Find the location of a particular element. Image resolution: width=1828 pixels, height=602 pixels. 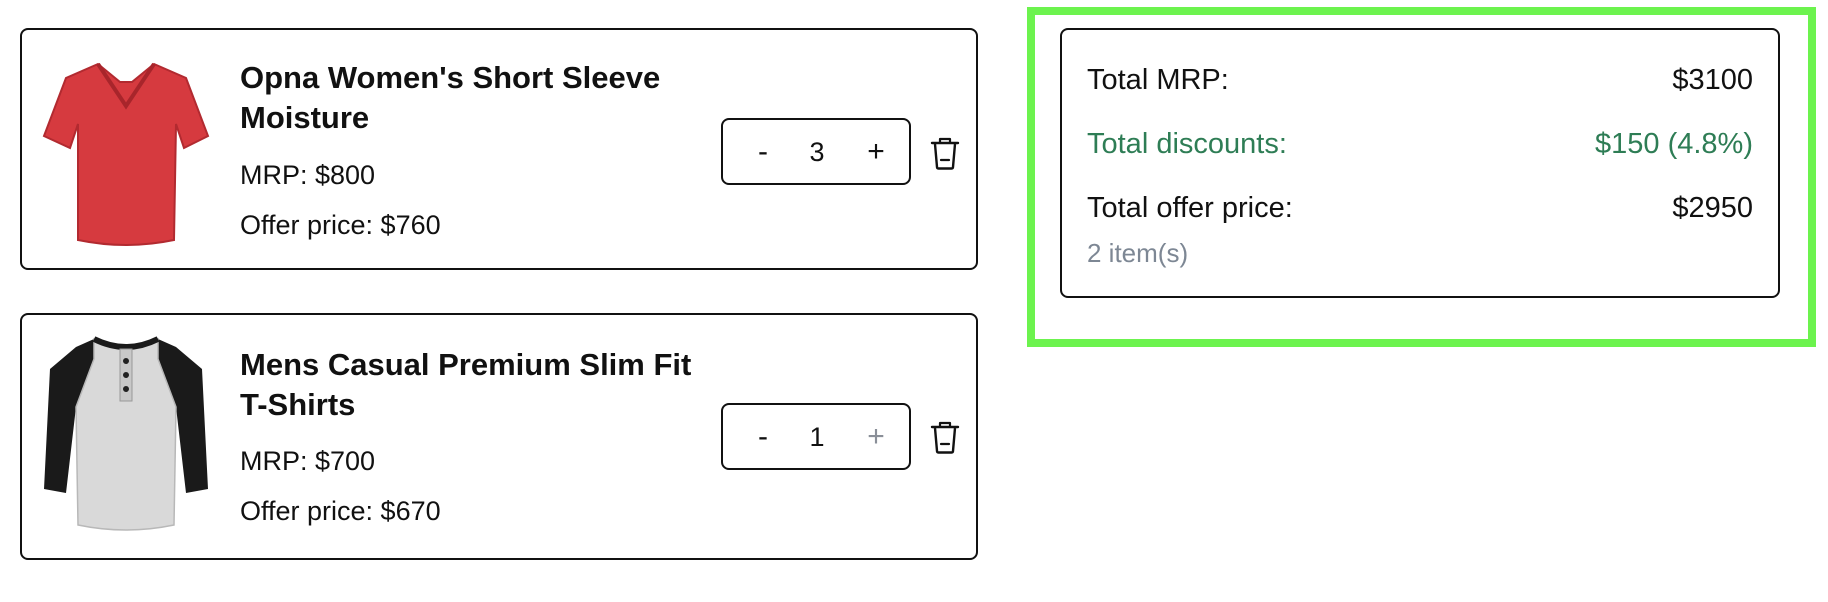

total-mrp-value: $3100 is located at coordinates (1712, 80).